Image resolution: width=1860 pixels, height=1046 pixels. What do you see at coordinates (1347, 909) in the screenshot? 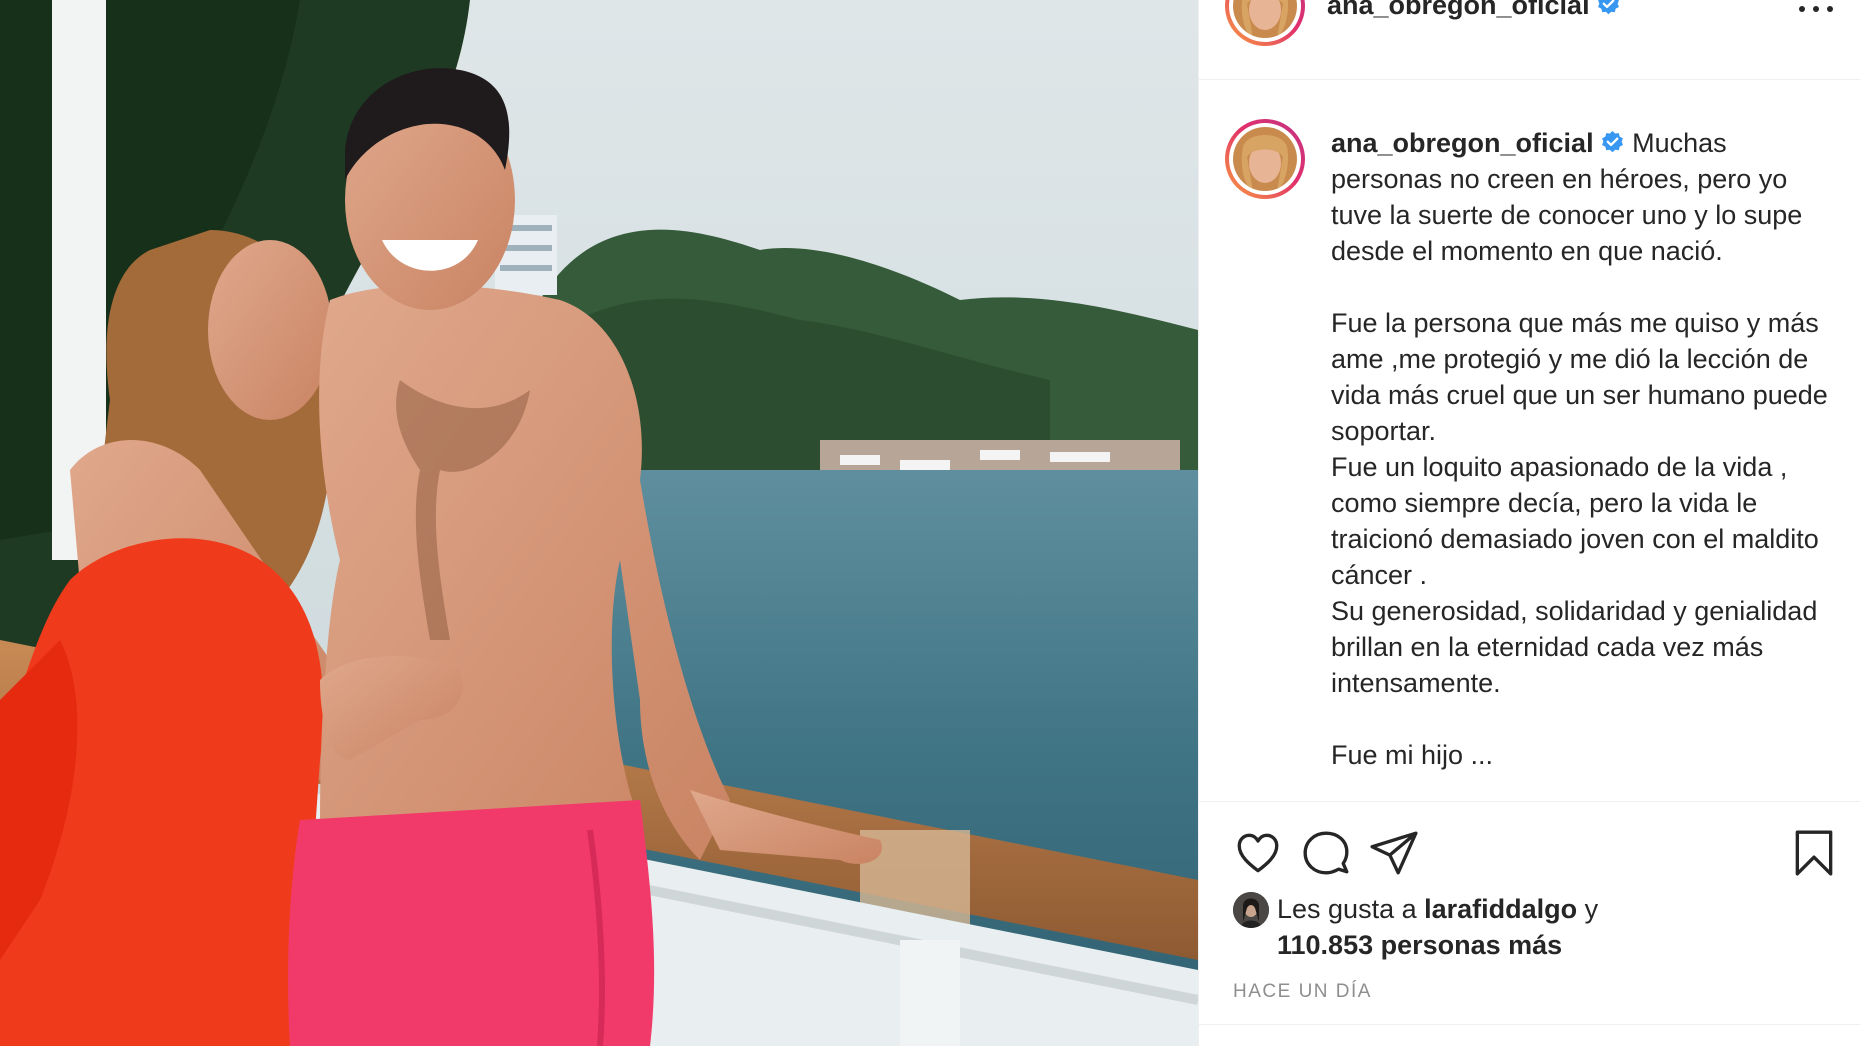
I see `likes-prefix: Les gusta a` at bounding box center [1347, 909].